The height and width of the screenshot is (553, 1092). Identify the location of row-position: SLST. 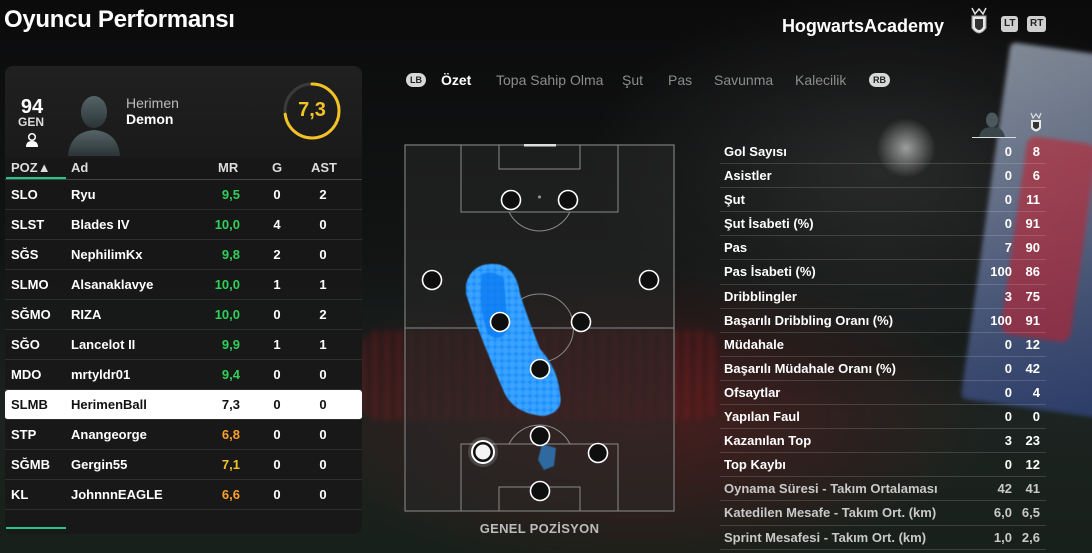
(28, 224).